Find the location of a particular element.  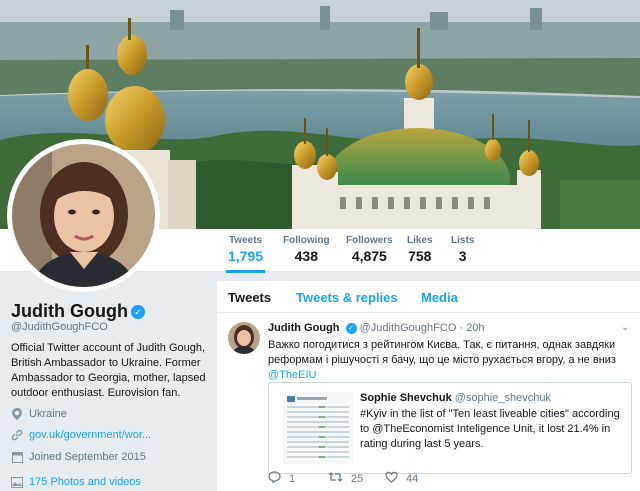

profile-avatar is located at coordinates (83, 215).